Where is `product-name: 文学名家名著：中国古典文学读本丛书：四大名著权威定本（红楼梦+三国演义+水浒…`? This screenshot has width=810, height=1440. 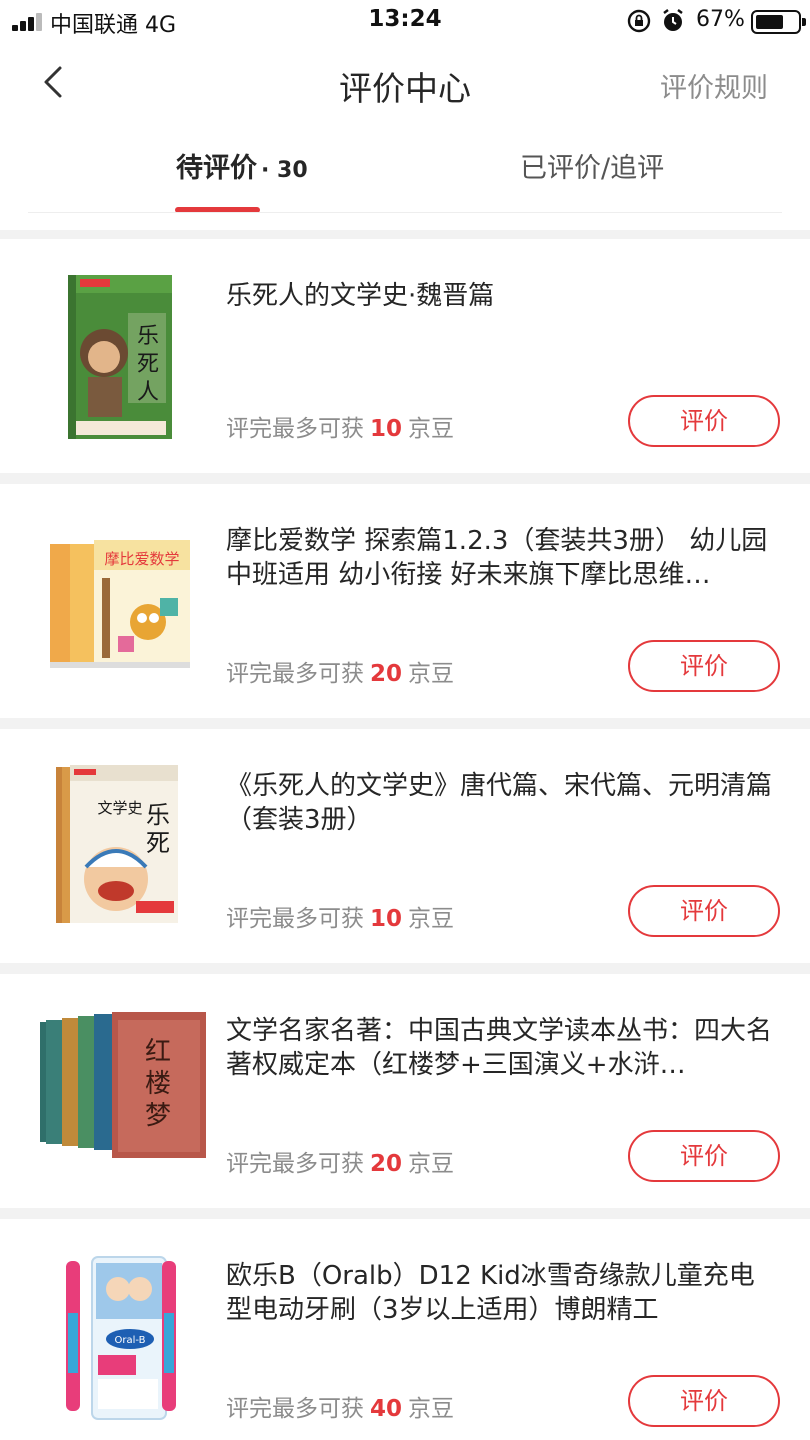 product-name: 文学名家名著：中国古典文学读本丛书：四大名著权威定本（红楼梦+三国演义+水浒… is located at coordinates (501, 1048).